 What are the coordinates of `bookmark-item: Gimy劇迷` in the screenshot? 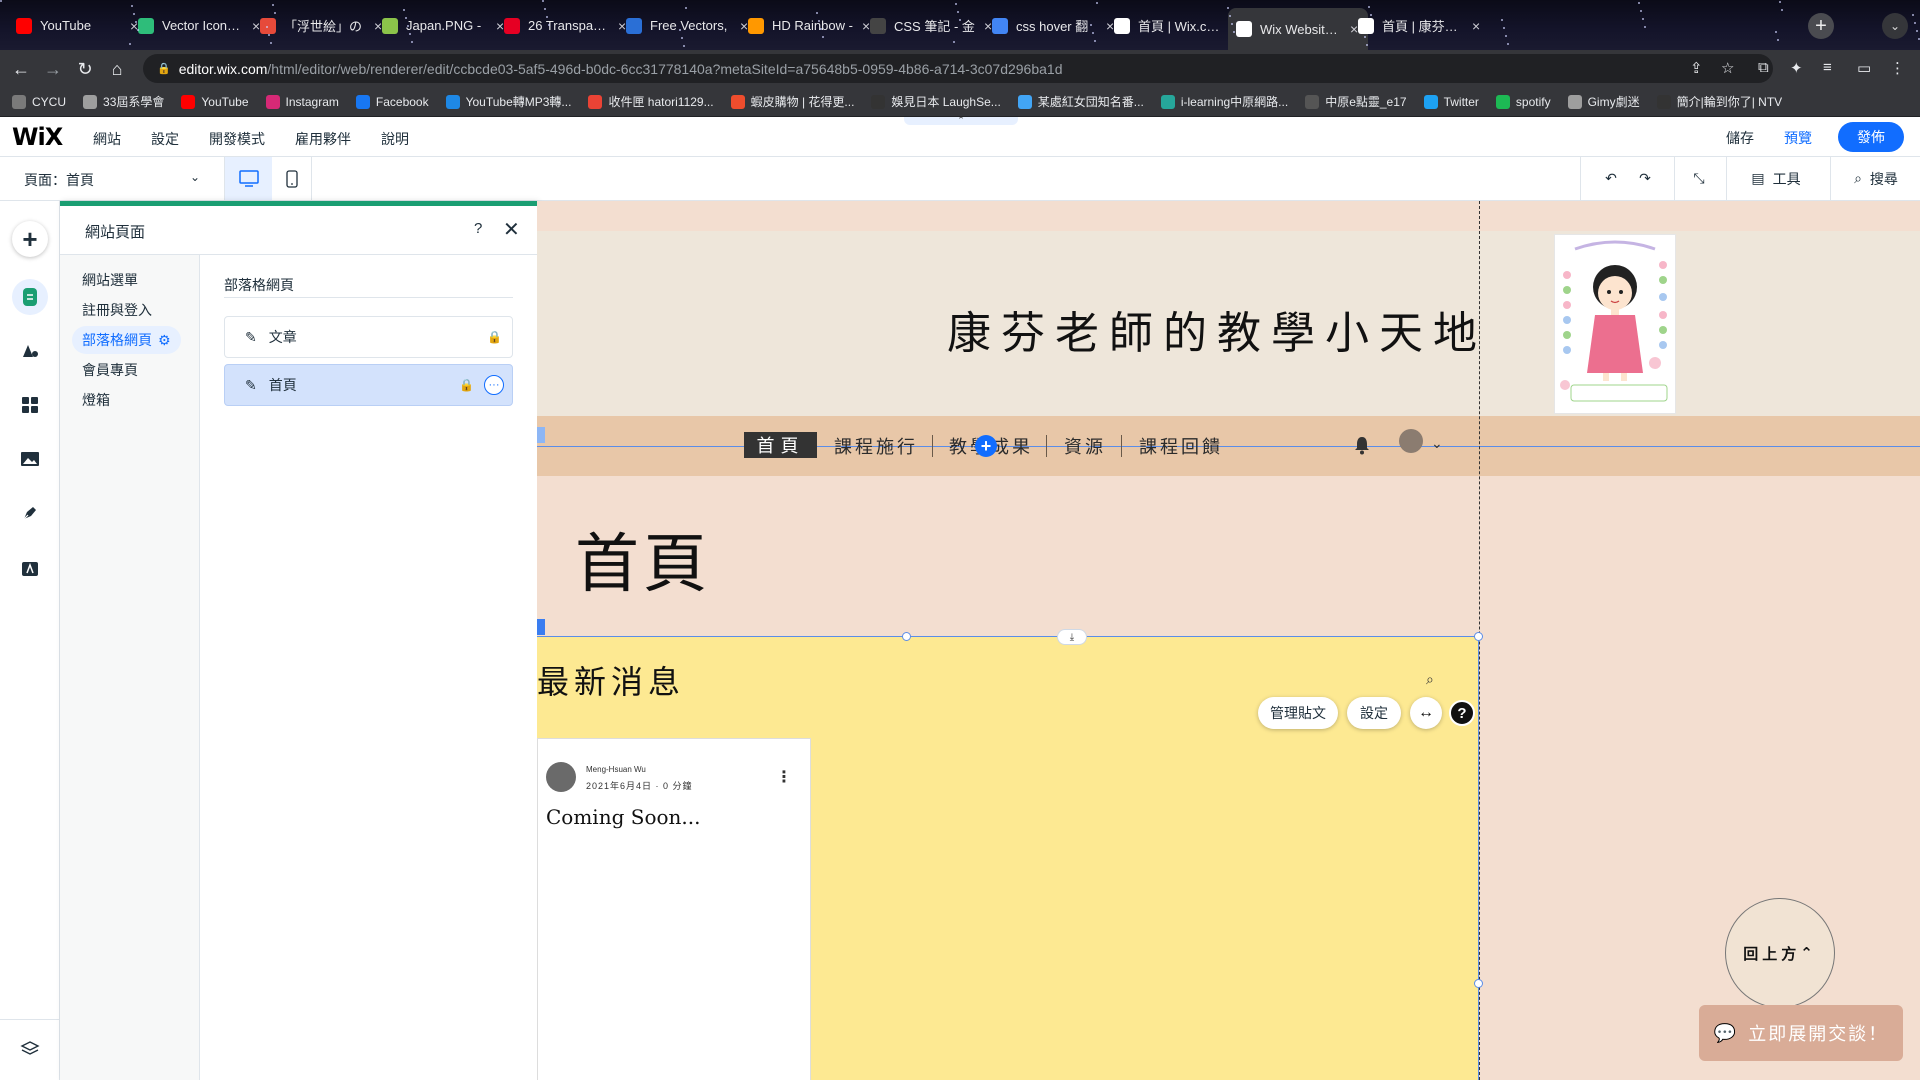 It's located at (1603, 101).